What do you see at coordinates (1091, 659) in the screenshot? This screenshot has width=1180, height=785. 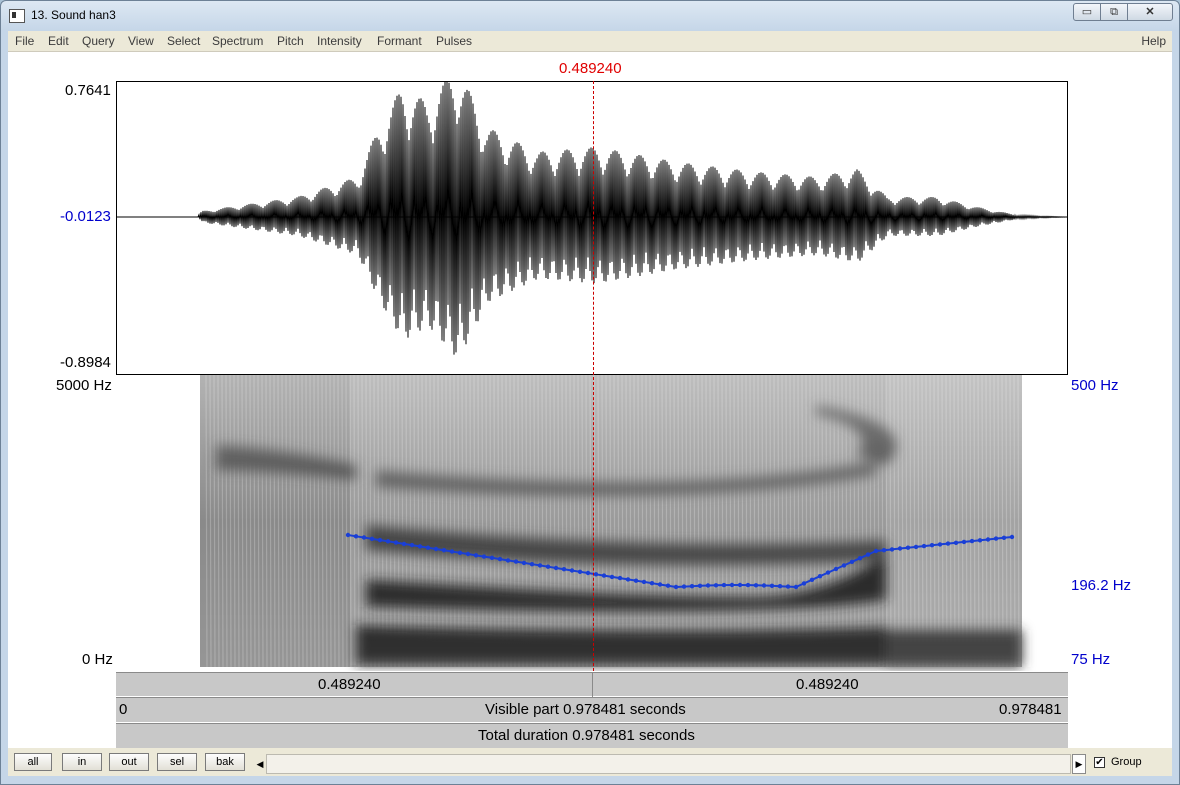 I see `pitch-bottom-label: 75 Hz` at bounding box center [1091, 659].